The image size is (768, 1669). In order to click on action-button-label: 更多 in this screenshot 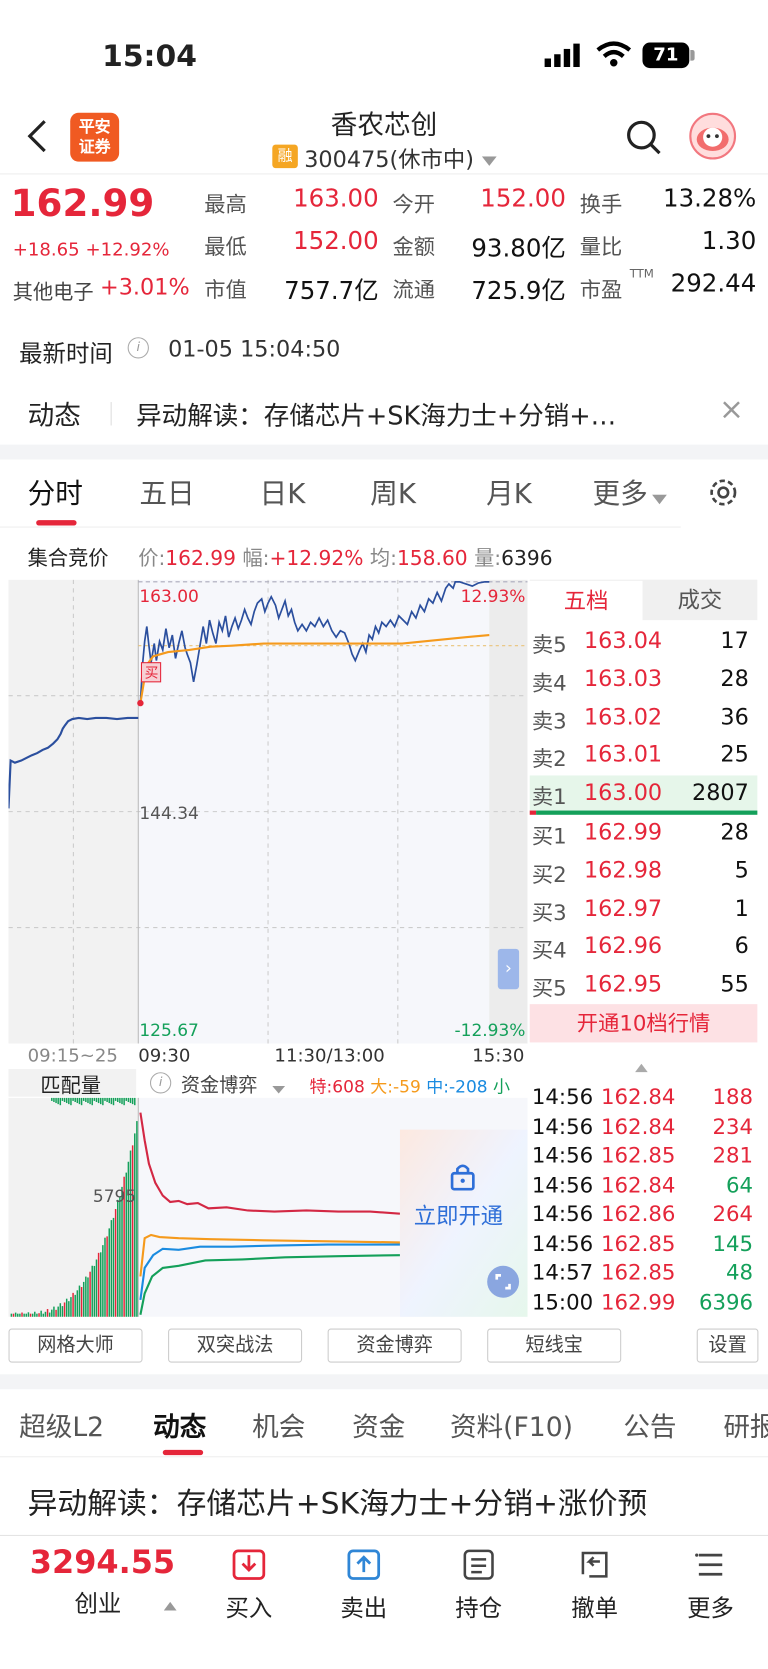, I will do `click(711, 1606)`.